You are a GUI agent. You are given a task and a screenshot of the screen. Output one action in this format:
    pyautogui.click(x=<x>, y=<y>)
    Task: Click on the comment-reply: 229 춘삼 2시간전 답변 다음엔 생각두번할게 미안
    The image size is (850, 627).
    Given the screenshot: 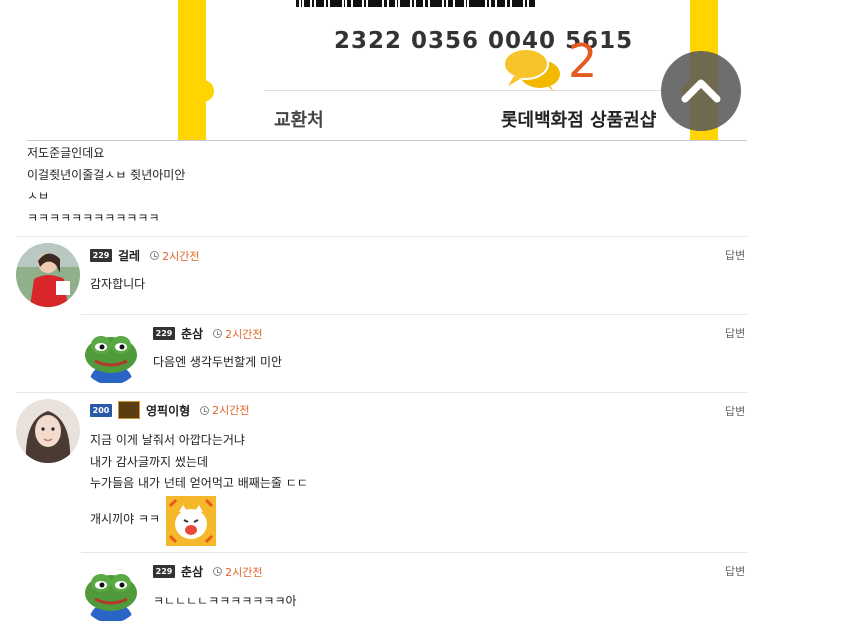 What is the action you would take?
    pyautogui.click(x=414, y=353)
    